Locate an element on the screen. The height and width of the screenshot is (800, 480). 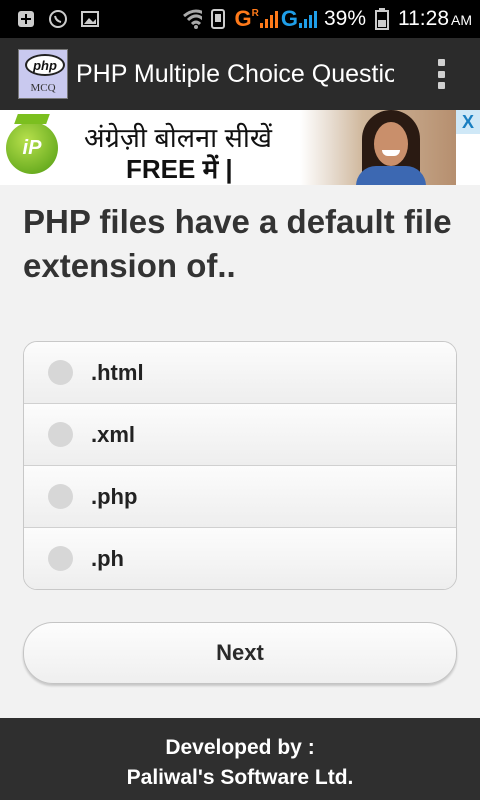
next-button: Next is located at coordinates (240, 653).